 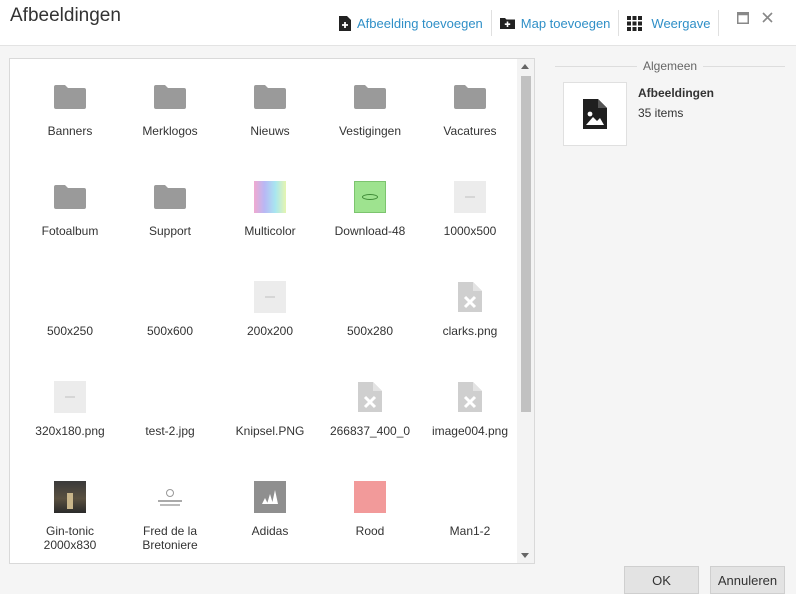 What do you see at coordinates (661, 580) in the screenshot?
I see `ok-button: OK` at bounding box center [661, 580].